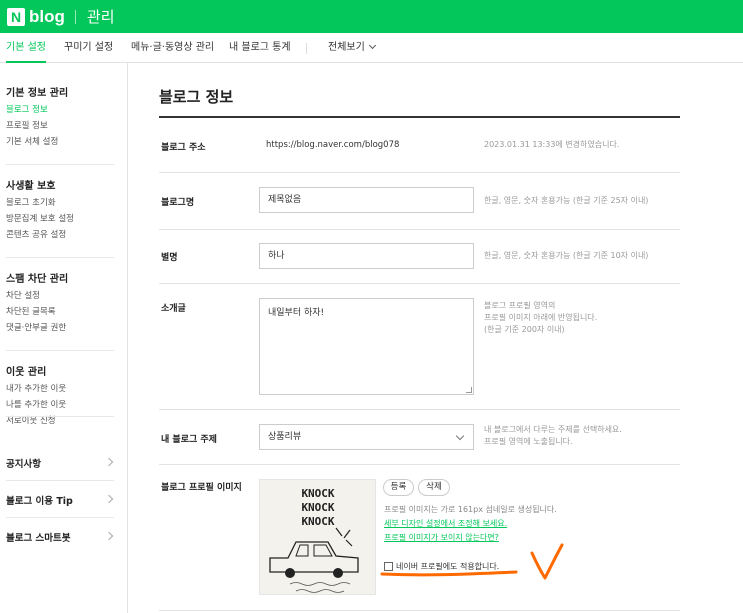 The image size is (743, 613). I want to click on header-title: 관리, so click(100, 17).